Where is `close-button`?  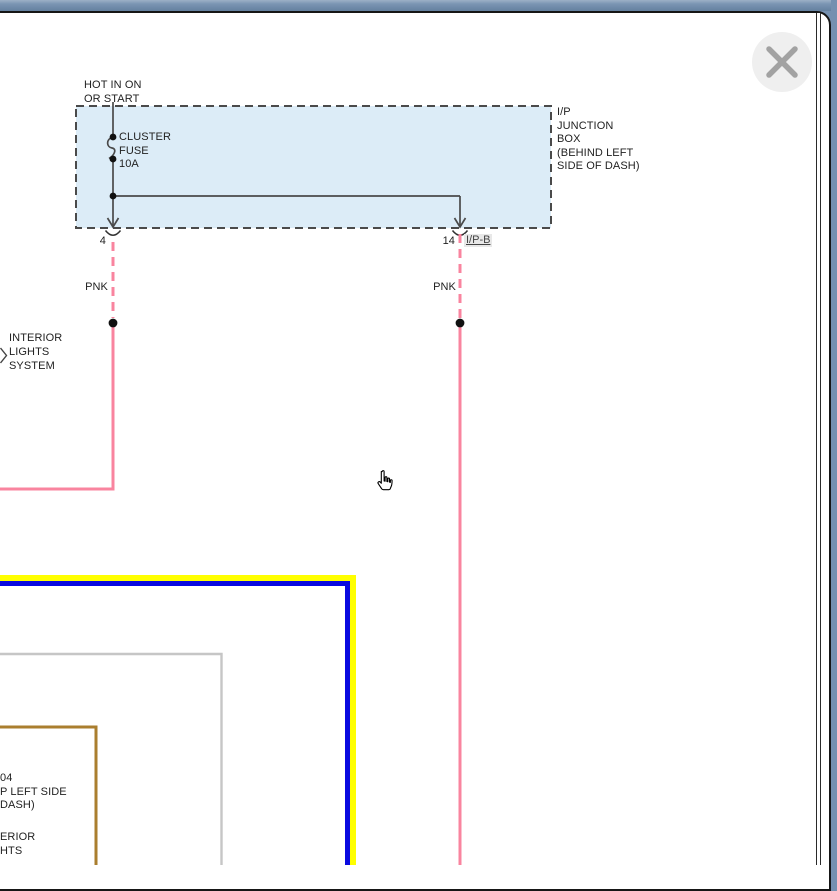
close-button is located at coordinates (782, 62).